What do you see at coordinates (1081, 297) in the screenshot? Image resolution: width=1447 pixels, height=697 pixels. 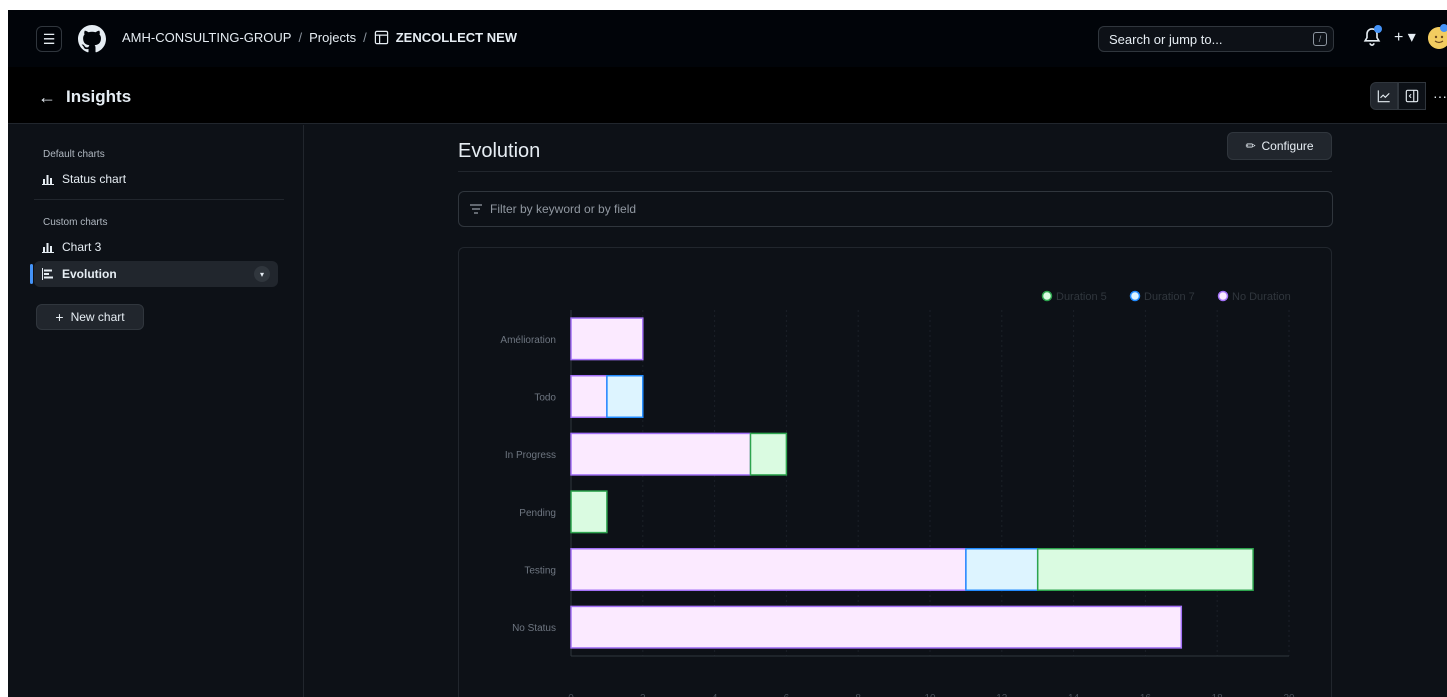 I see `legend-label: Duration 5` at bounding box center [1081, 297].